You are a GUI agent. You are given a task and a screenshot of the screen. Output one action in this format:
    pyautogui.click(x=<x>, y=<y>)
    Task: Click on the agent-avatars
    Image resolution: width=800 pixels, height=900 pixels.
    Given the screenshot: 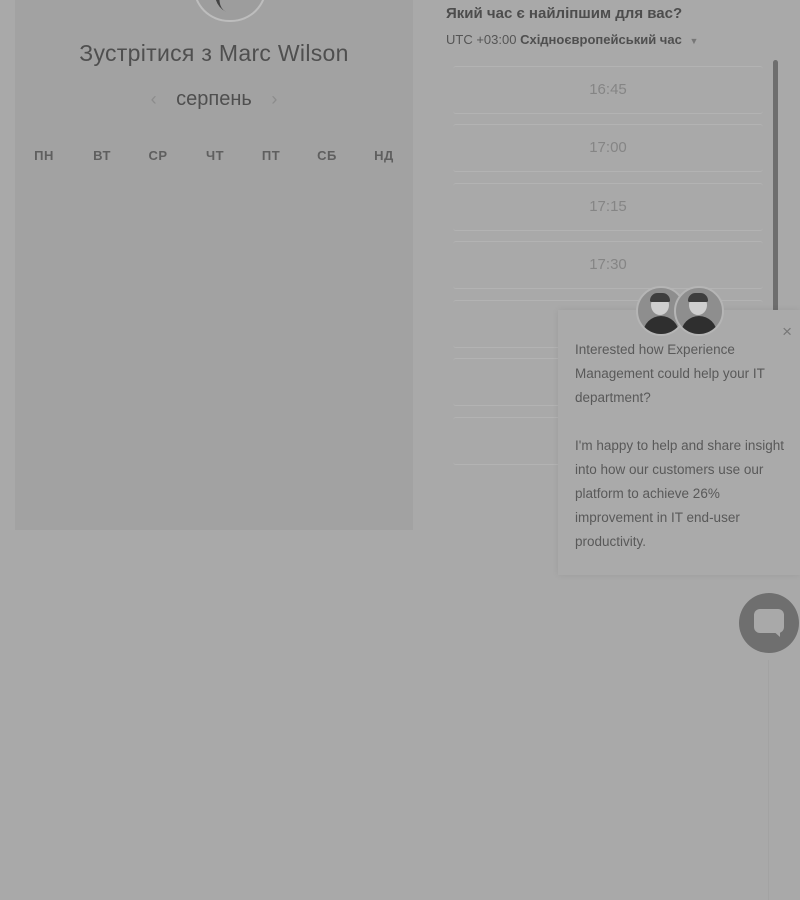 What is the action you would take?
    pyautogui.click(x=681, y=311)
    